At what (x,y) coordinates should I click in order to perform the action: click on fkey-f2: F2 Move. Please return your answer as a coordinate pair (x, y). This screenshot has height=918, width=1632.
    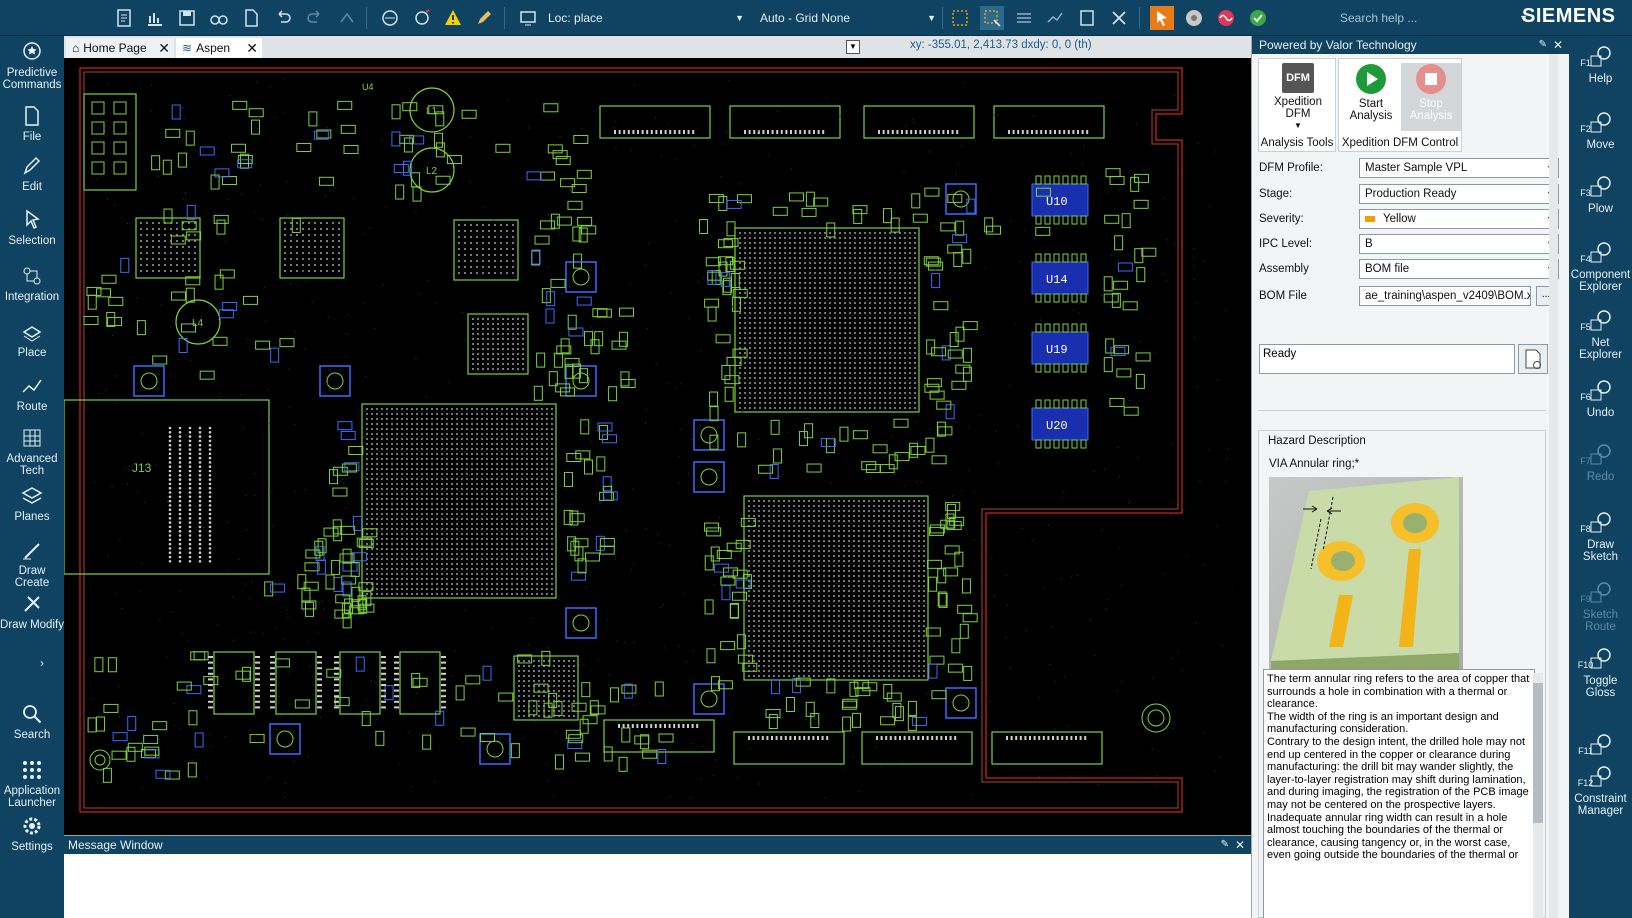
    Looking at the image, I should click on (1600, 130).